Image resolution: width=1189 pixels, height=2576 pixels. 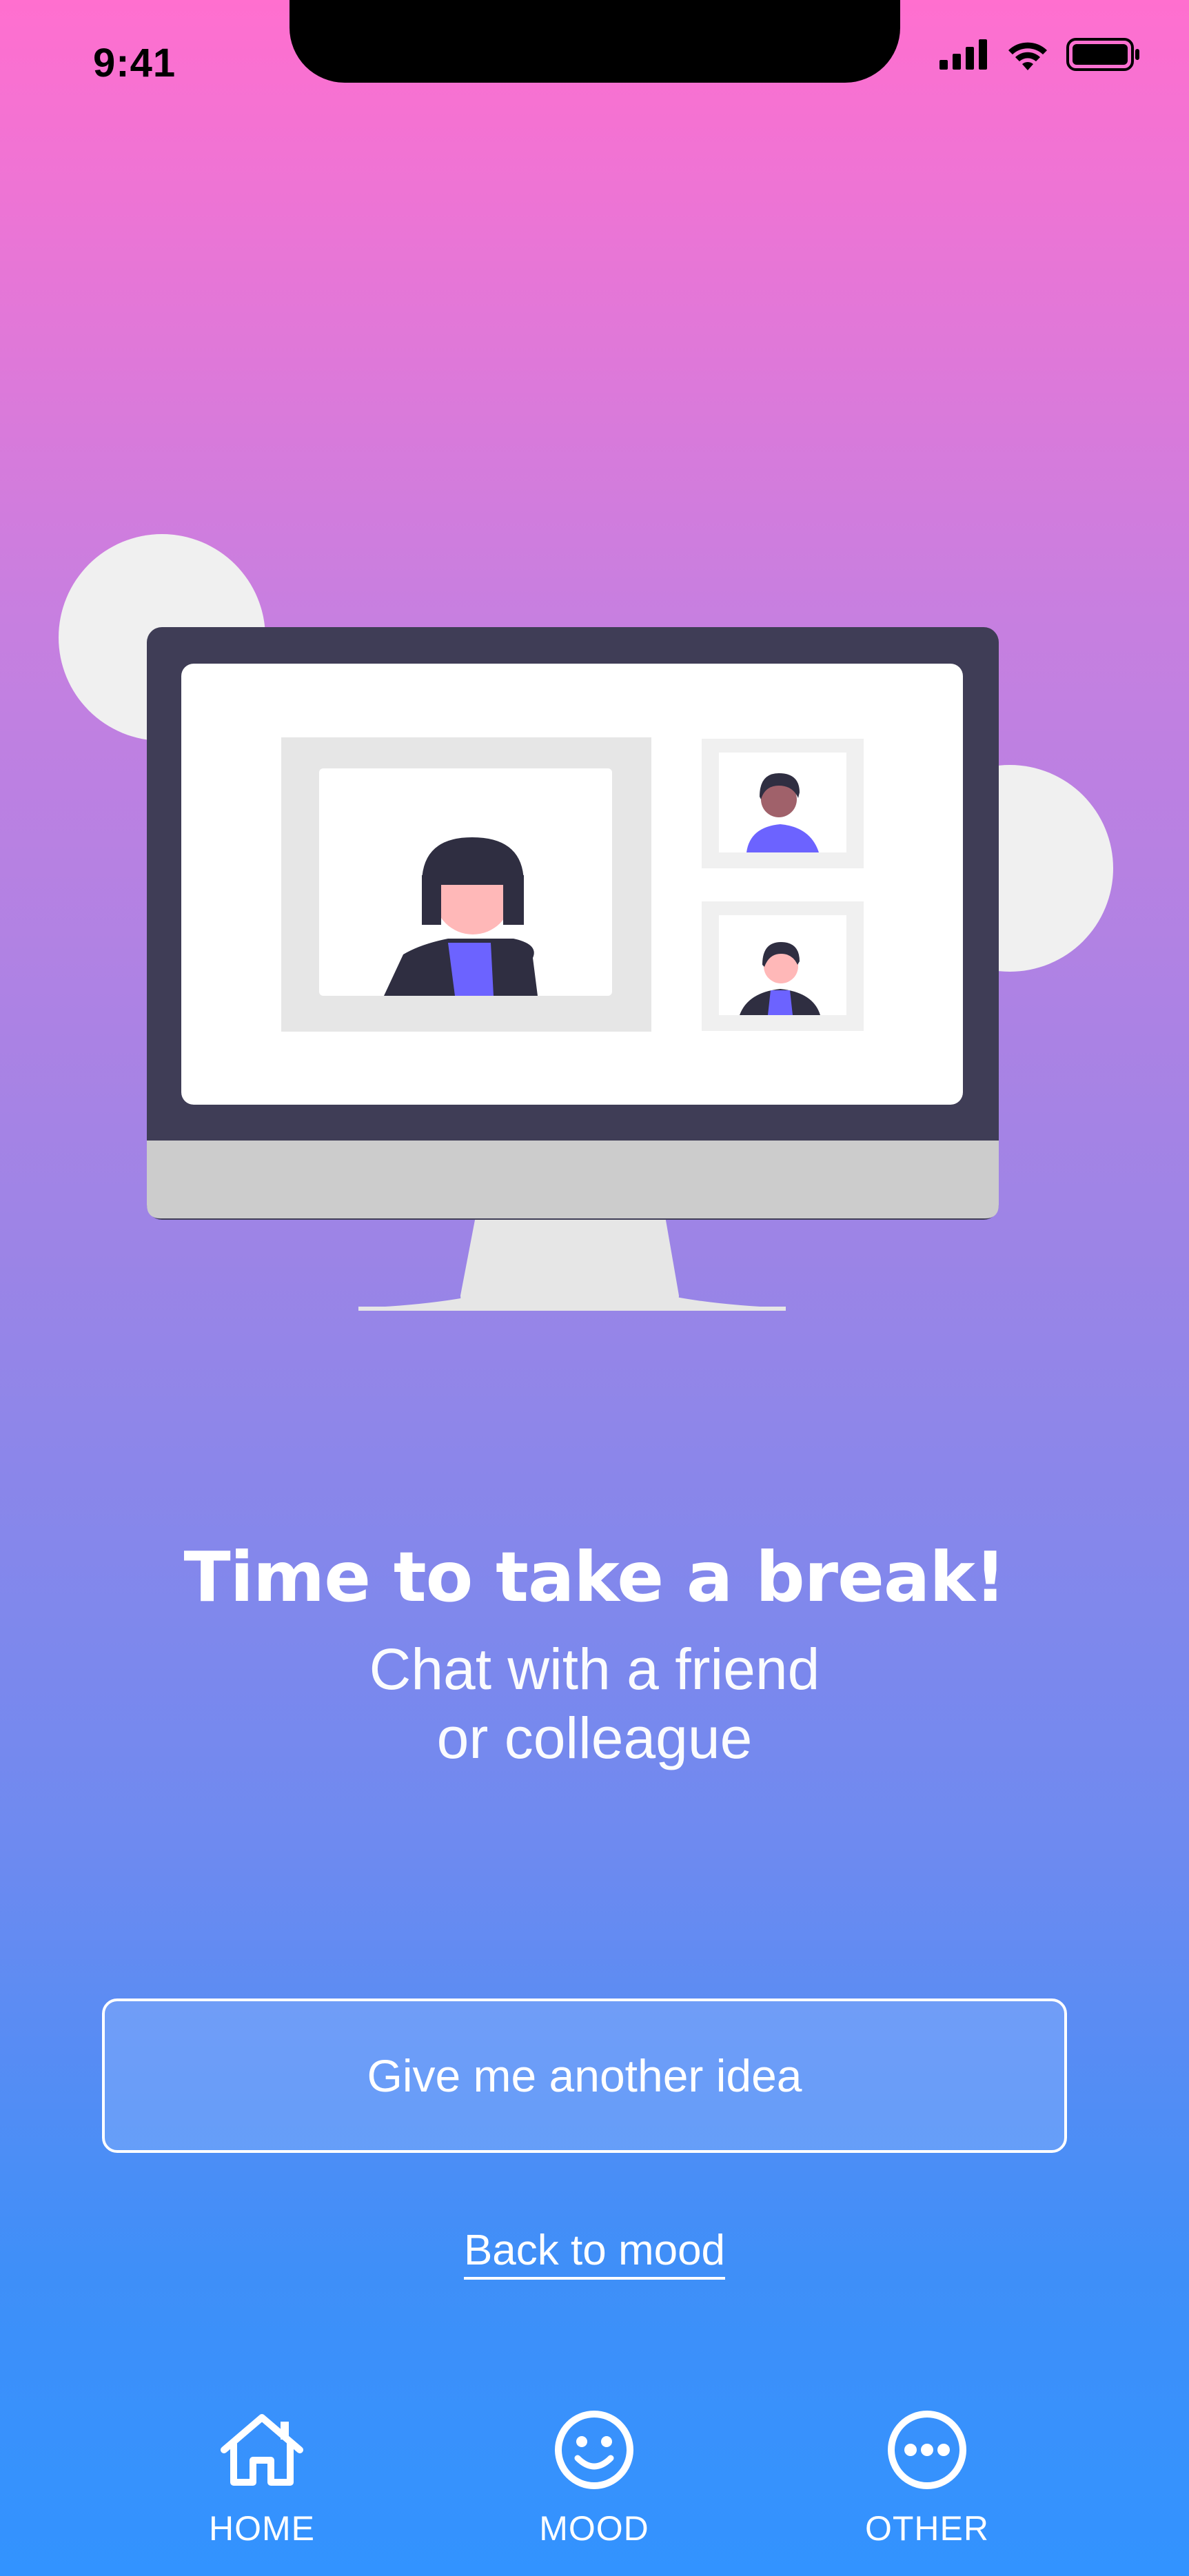 I want to click on subtitle-line-1: Chat with a friend, so click(x=594, y=1669).